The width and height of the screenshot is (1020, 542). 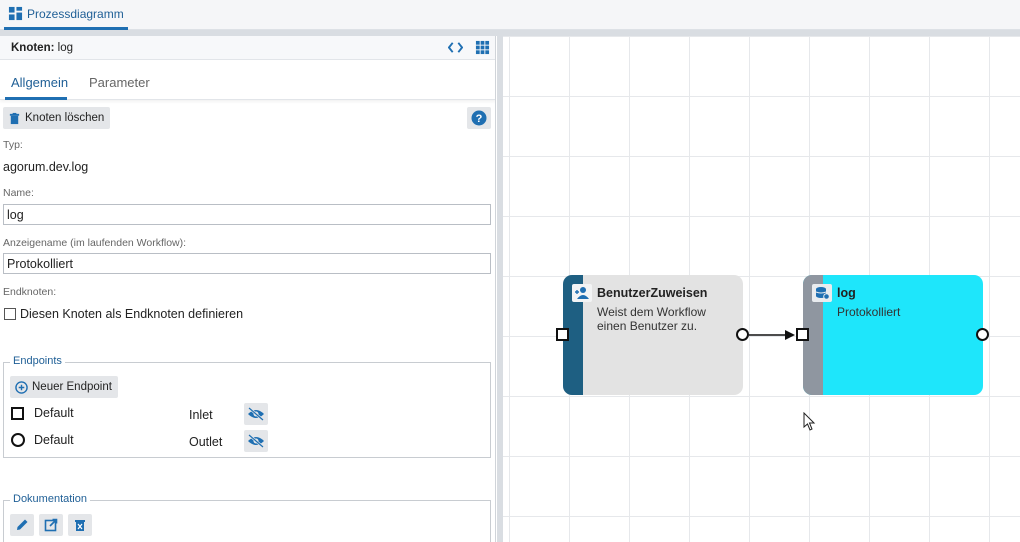 I want to click on panel-tabs: Allgemein Parameter, so click(x=247, y=80).